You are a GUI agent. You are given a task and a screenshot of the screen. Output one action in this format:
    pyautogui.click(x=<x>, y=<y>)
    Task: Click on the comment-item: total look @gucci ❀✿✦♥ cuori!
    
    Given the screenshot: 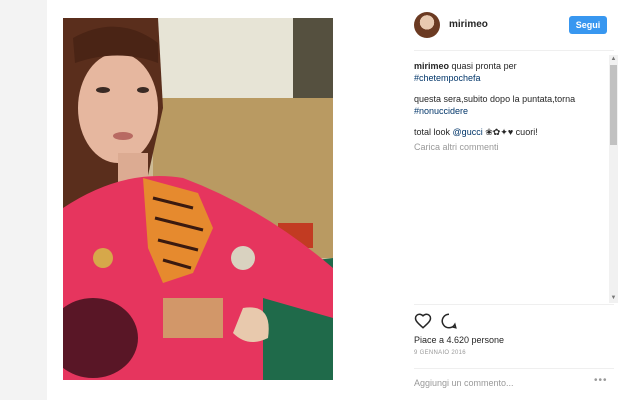 What is the action you would take?
    pyautogui.click(x=508, y=132)
    